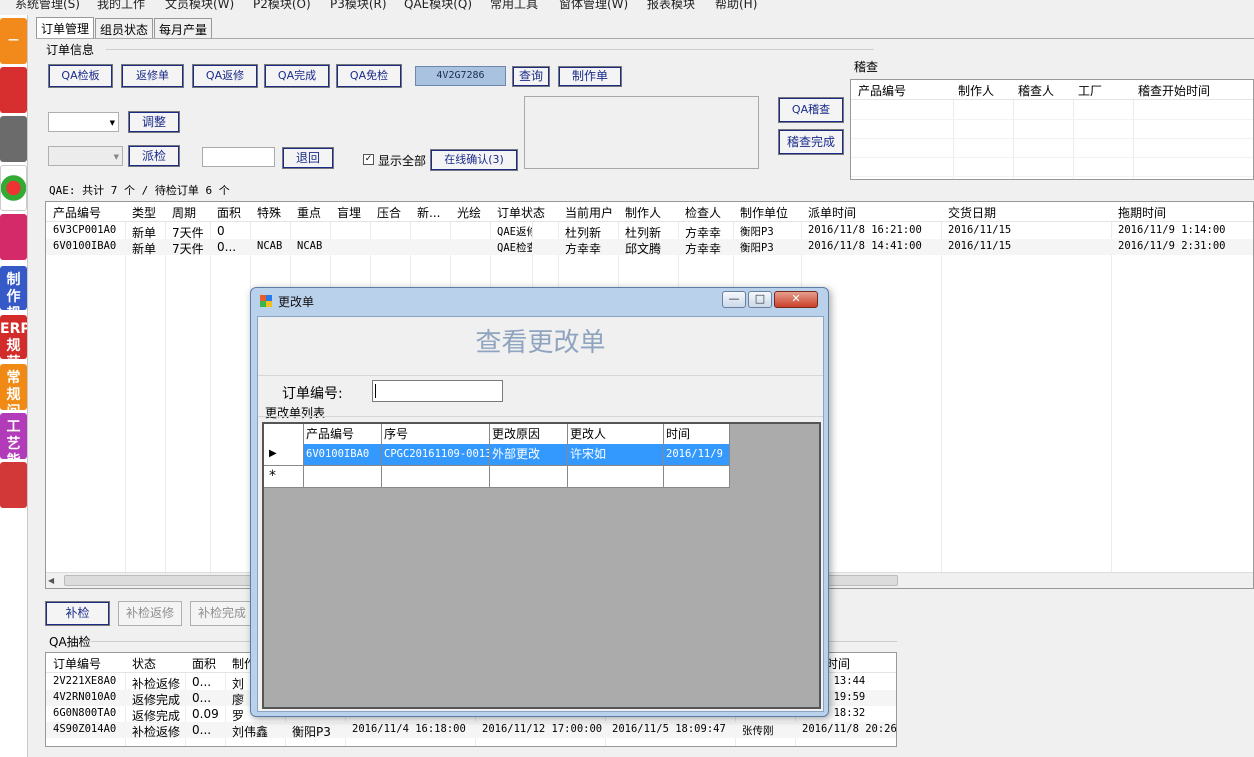 Image resolution: width=1254 pixels, height=757 pixels. I want to click on order-cell: 2016/11/9 2:31:00, so click(1171, 246).